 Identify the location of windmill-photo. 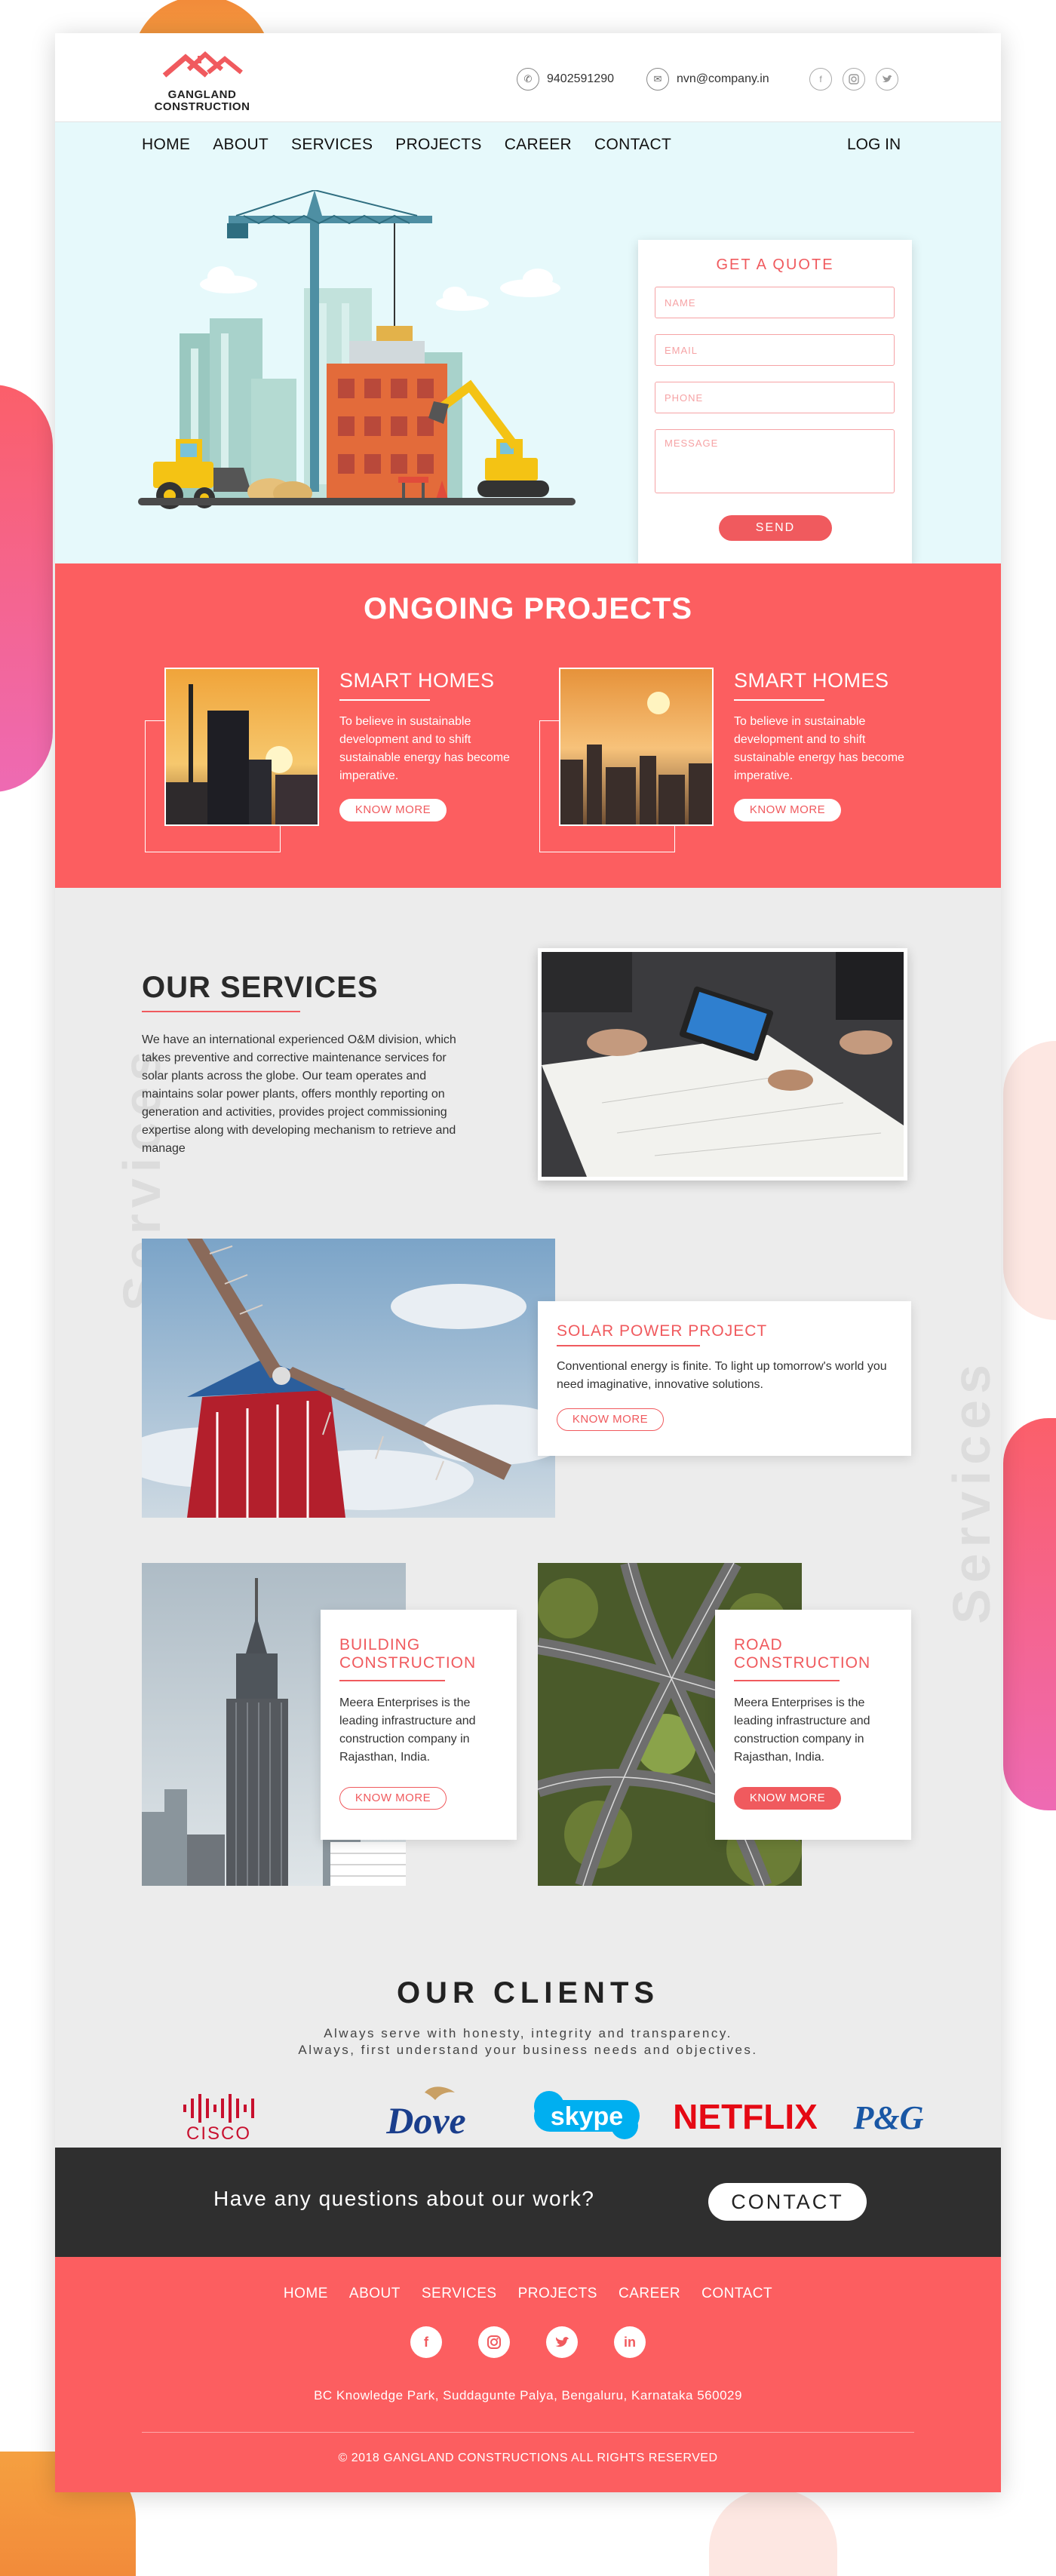
(348, 1378).